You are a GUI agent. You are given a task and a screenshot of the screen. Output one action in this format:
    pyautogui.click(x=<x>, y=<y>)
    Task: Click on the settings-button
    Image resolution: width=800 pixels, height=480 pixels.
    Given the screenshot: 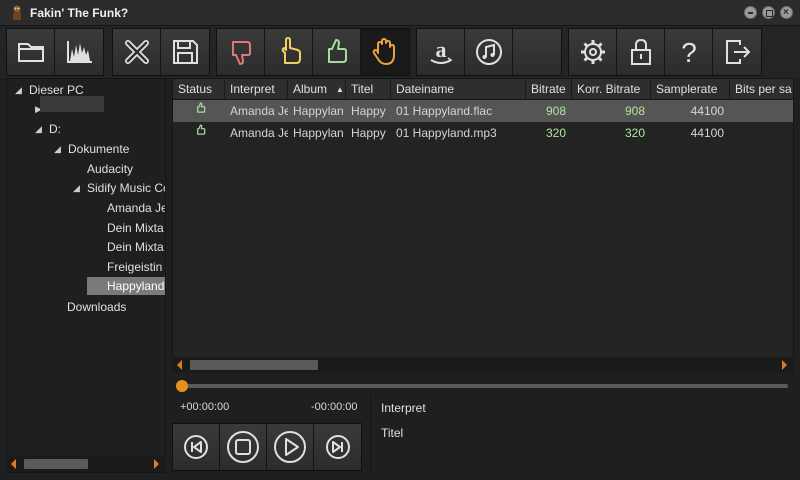 What is the action you would take?
    pyautogui.click(x=593, y=52)
    